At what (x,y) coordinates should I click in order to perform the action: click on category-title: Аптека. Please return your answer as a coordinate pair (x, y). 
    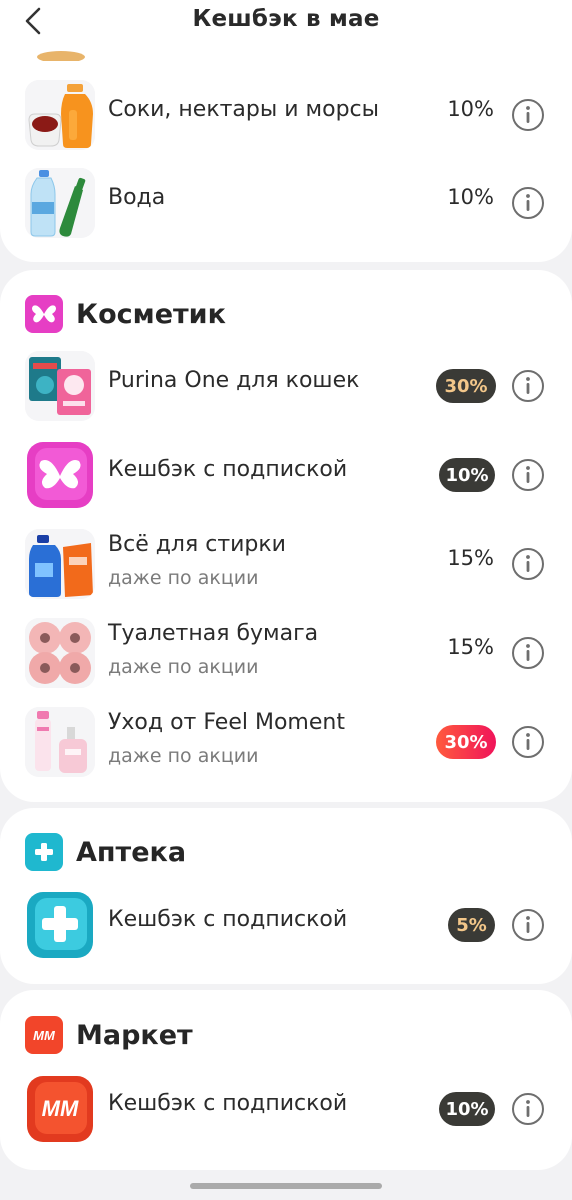
    Looking at the image, I should click on (131, 852).